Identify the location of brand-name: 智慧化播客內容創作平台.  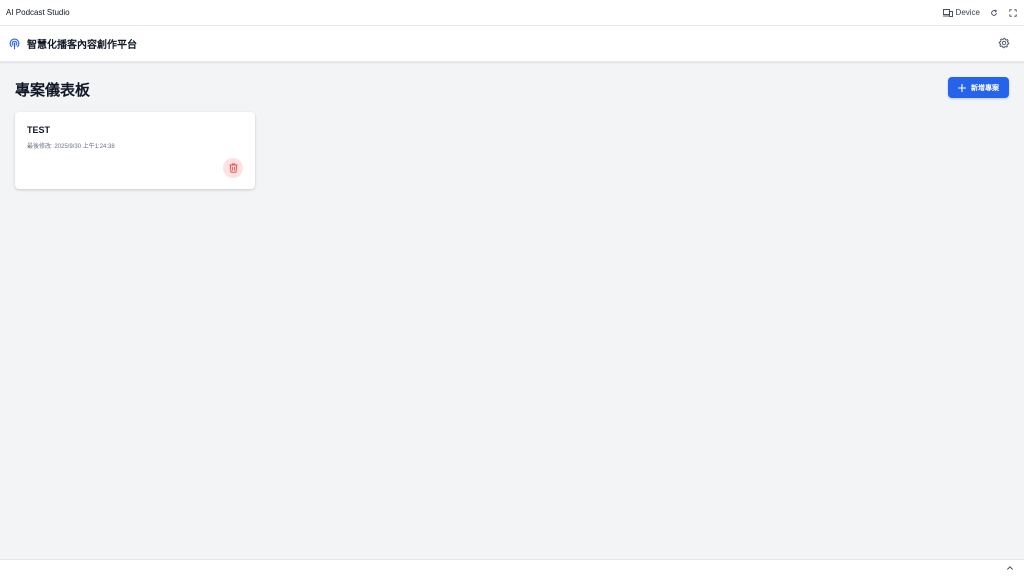
(82, 45).